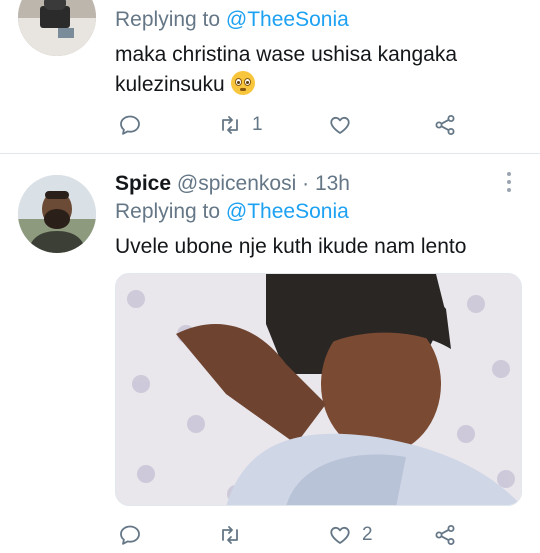 The height and width of the screenshot is (553, 540). I want to click on tweet-header: Spice @spicenkosi · 13h, so click(320, 184).